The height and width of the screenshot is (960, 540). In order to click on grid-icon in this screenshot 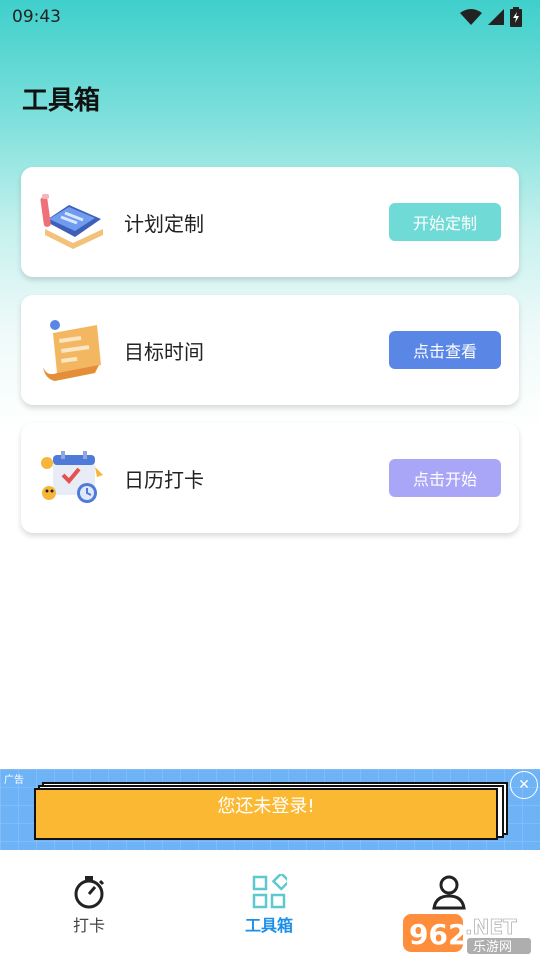, I will do `click(269, 891)`.